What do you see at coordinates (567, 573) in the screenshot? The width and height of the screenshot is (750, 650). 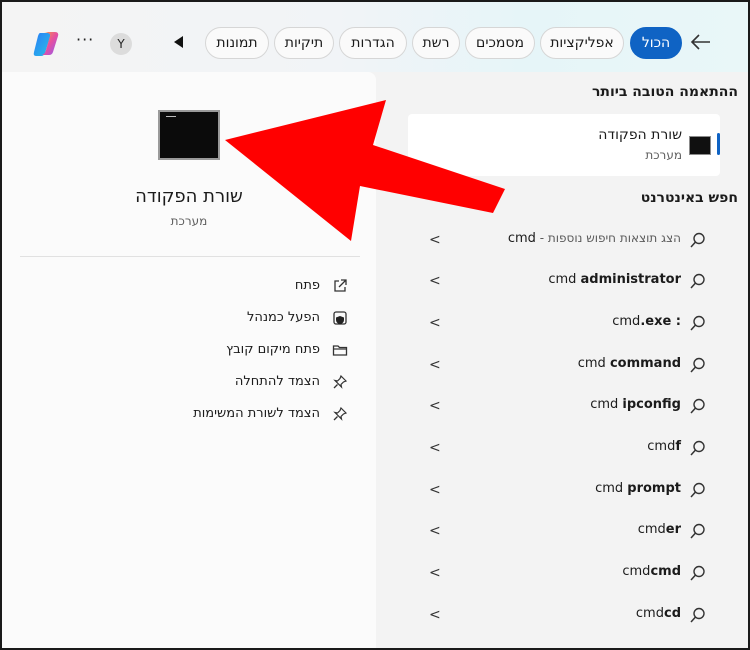 I see `web-suggestion-row: < cmdcmd` at bounding box center [567, 573].